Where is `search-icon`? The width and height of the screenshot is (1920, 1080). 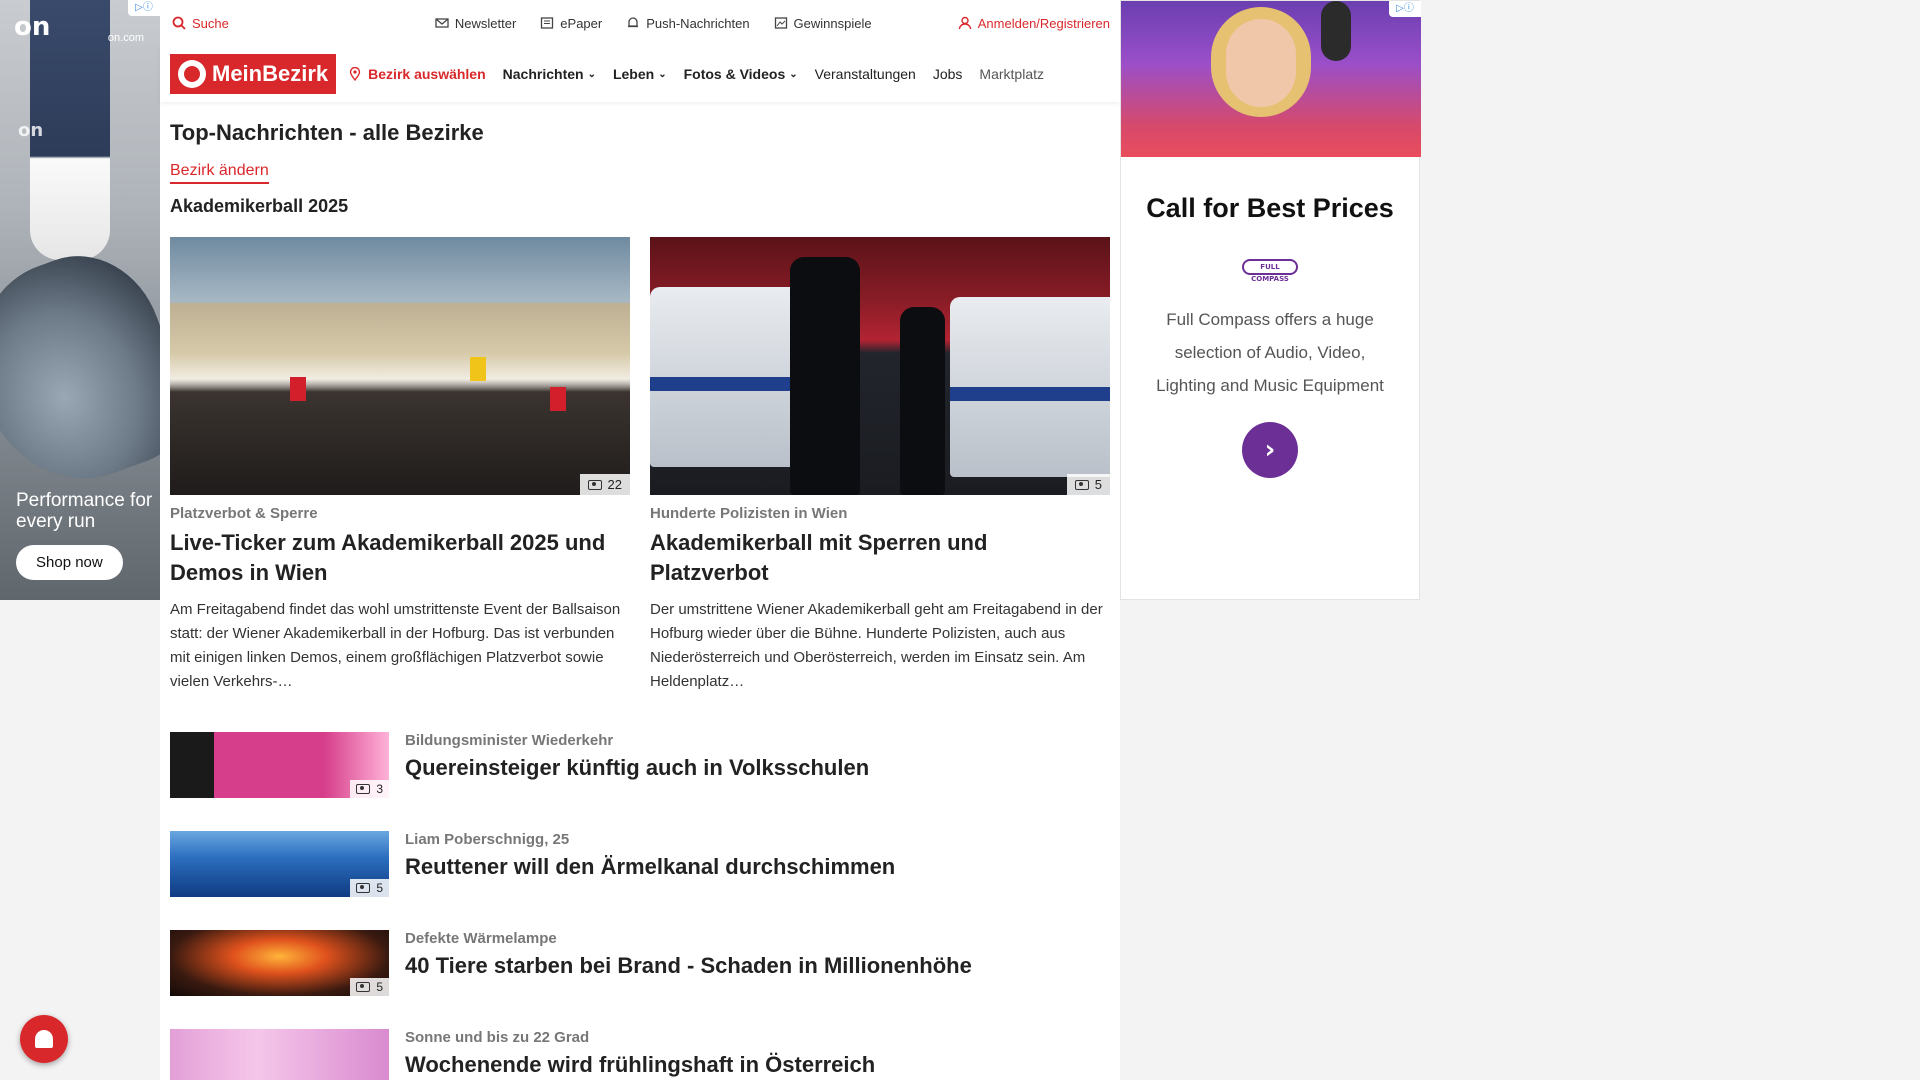
search-icon is located at coordinates (179, 23).